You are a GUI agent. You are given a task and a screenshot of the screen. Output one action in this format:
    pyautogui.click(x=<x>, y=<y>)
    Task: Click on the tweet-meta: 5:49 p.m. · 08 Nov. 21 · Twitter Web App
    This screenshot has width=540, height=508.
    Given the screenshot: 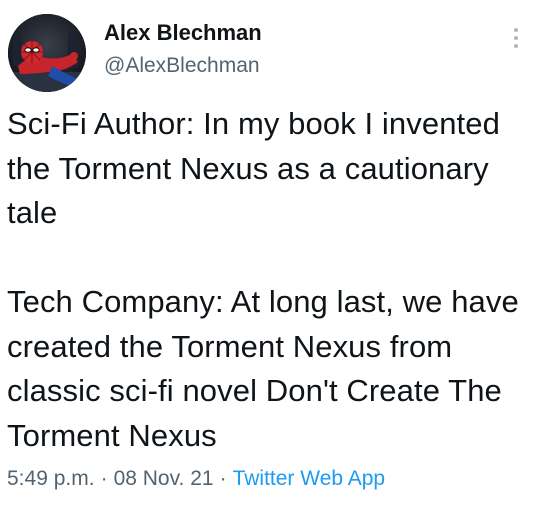 What is the action you would take?
    pyautogui.click(x=196, y=479)
    